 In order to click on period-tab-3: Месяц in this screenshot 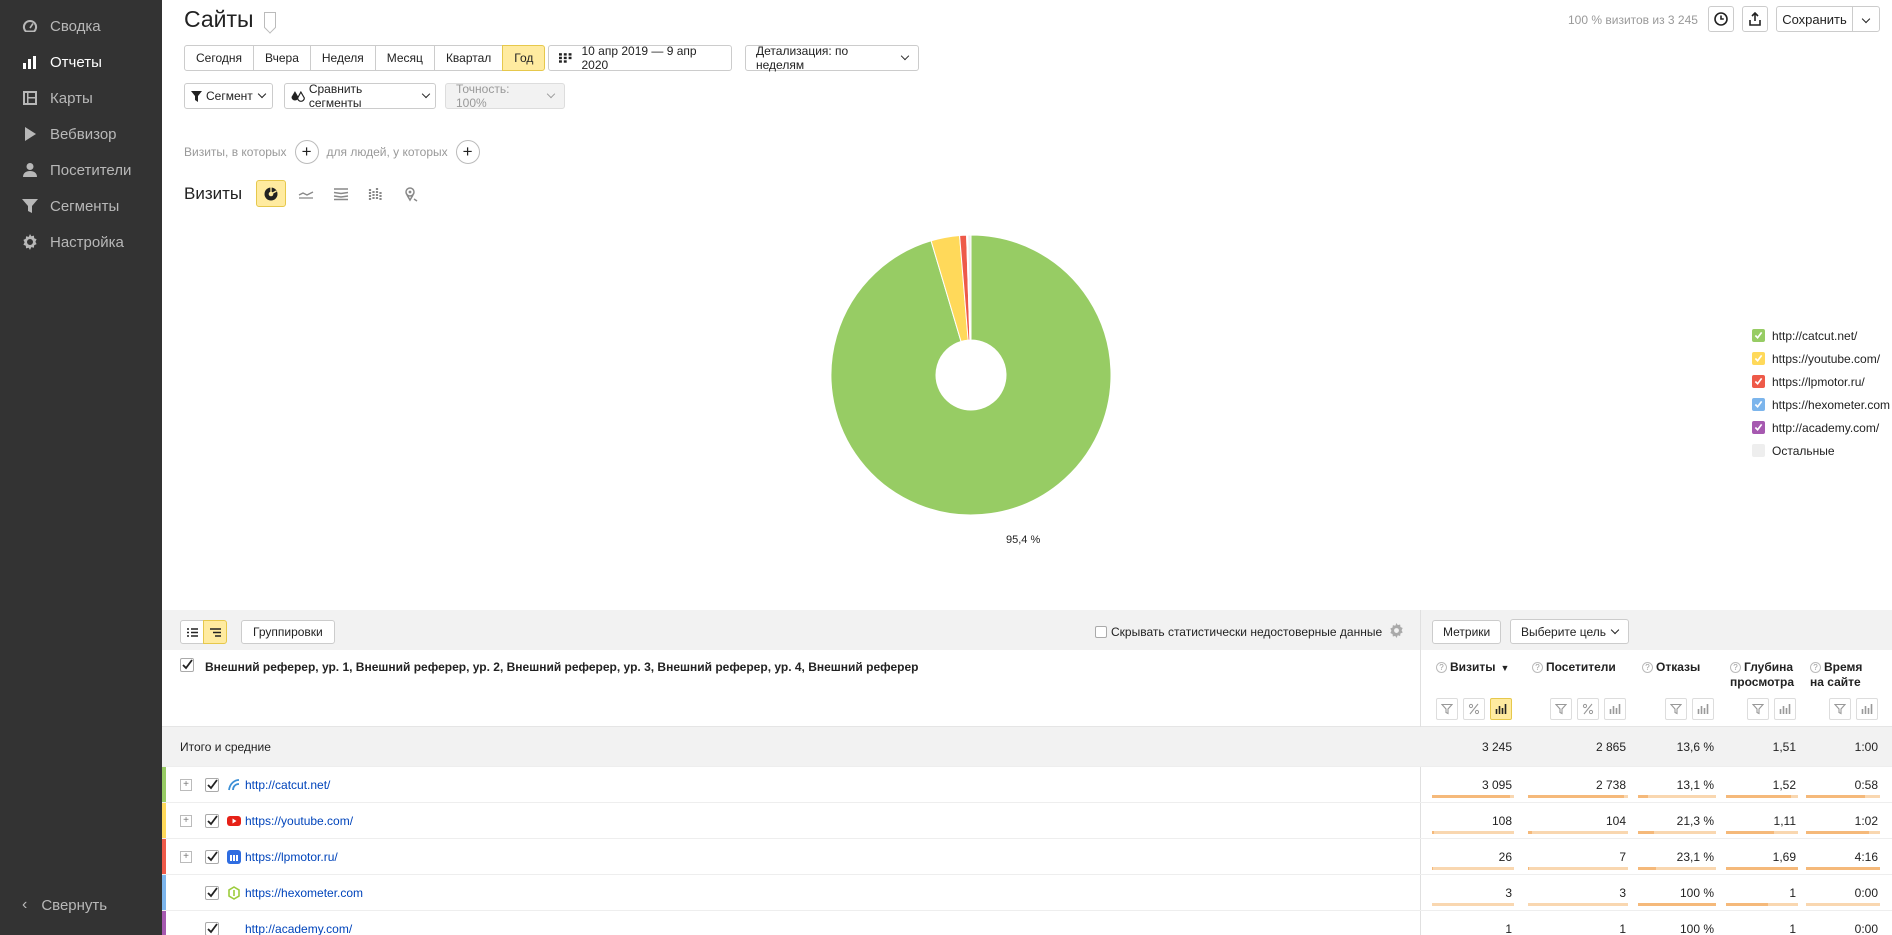, I will do `click(404, 58)`.